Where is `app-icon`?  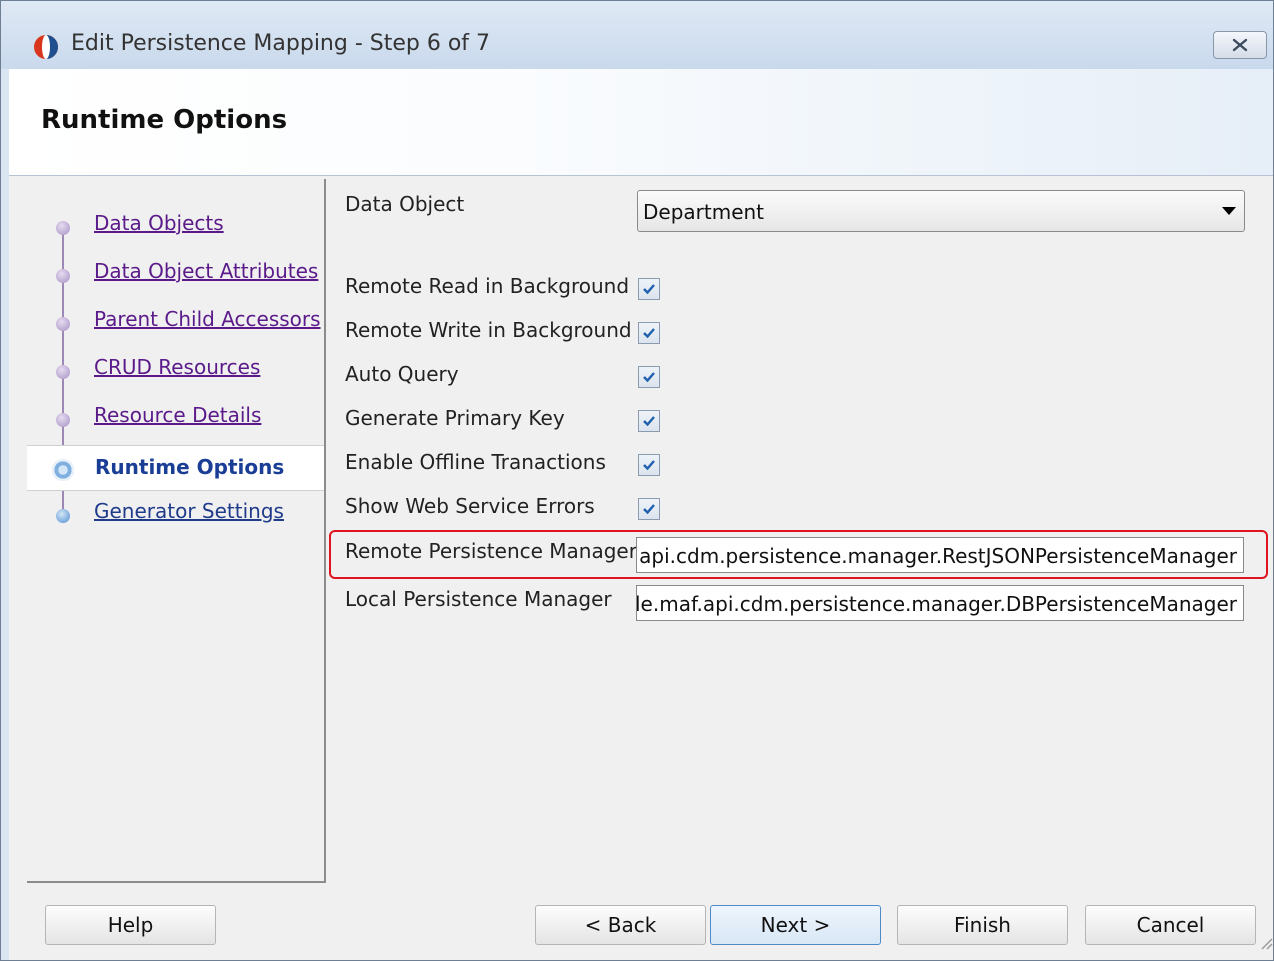 app-icon is located at coordinates (46, 47).